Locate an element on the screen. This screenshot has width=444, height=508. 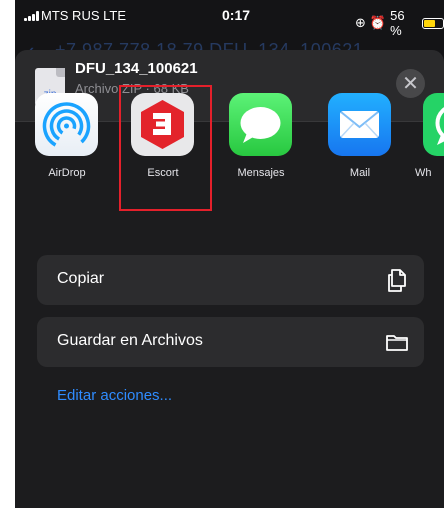
app-whatsapp: Wh is located at coordinates (428, 153).